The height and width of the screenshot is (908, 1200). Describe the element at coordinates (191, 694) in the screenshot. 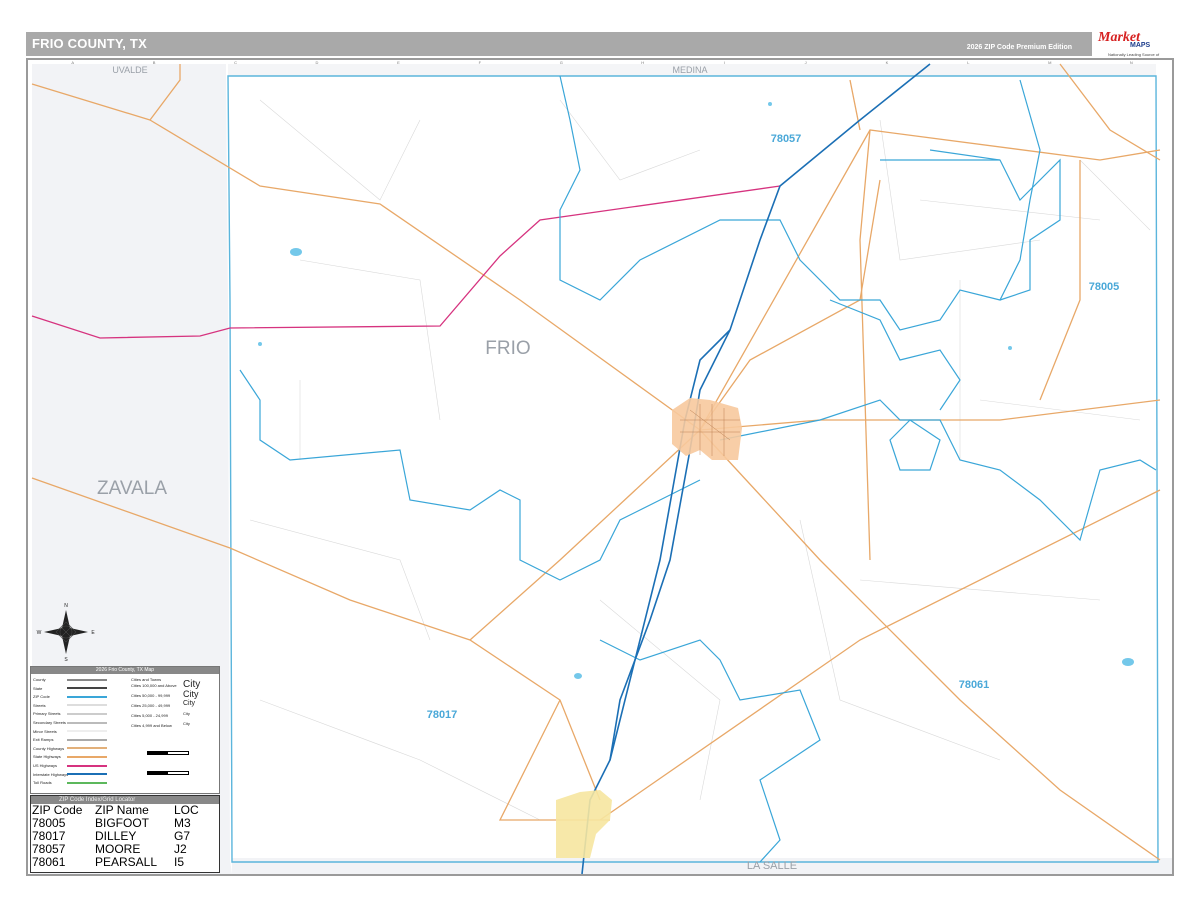

I see `legend-city-sample-2: City` at that location.